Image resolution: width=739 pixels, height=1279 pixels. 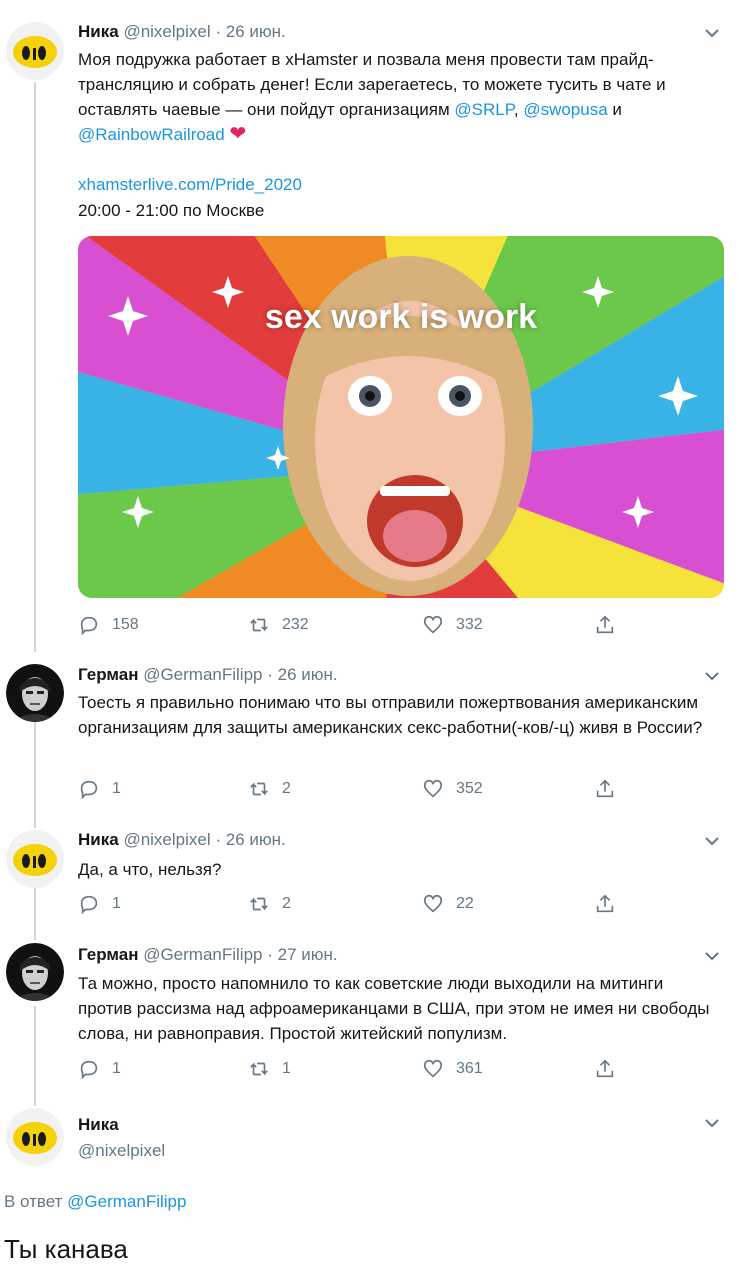 What do you see at coordinates (126, 1201) in the screenshot?
I see `reply-mention: @GermanFilipp` at bounding box center [126, 1201].